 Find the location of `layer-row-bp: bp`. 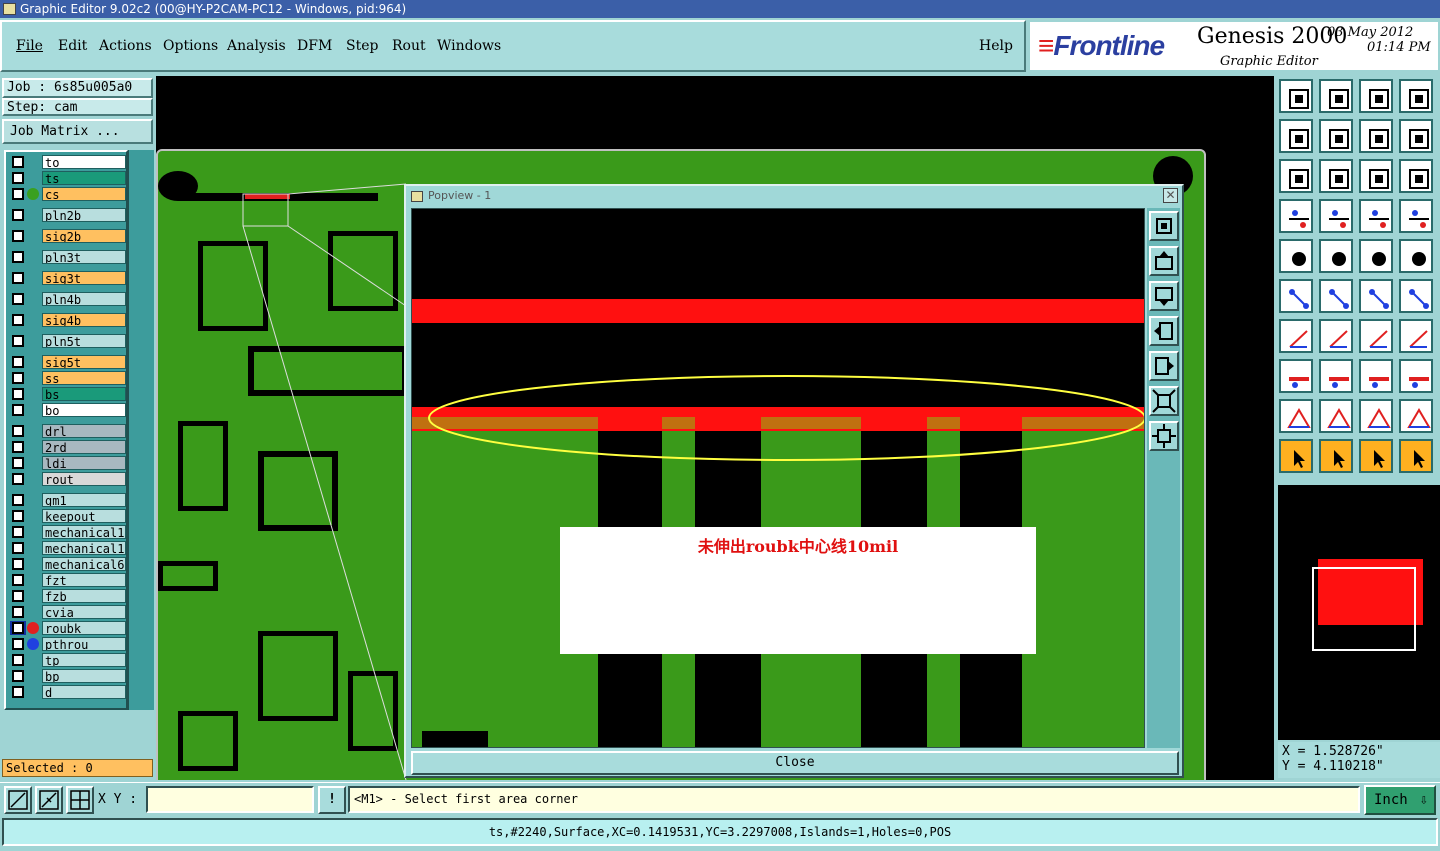

layer-row-bp: bp is located at coordinates (67, 676).